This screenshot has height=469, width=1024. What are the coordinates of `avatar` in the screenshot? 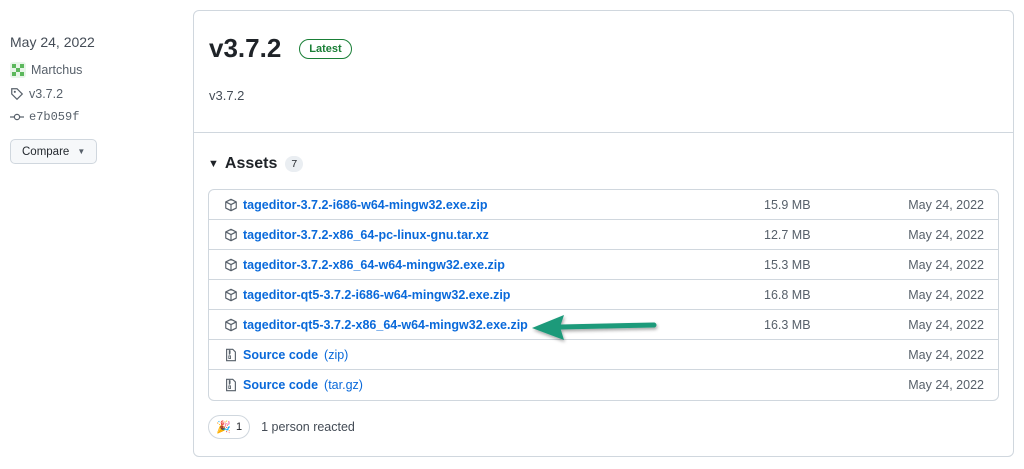 It's located at (18, 70).